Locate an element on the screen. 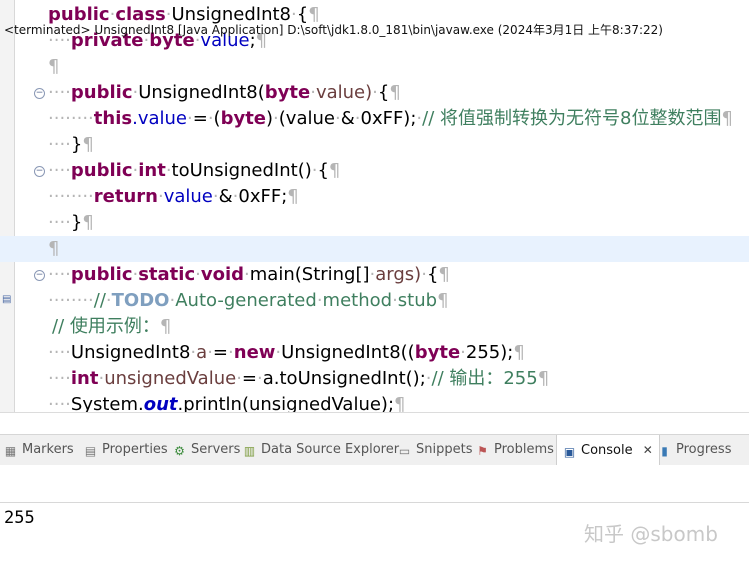  data-source-icon: ▥ is located at coordinates (249, 451).